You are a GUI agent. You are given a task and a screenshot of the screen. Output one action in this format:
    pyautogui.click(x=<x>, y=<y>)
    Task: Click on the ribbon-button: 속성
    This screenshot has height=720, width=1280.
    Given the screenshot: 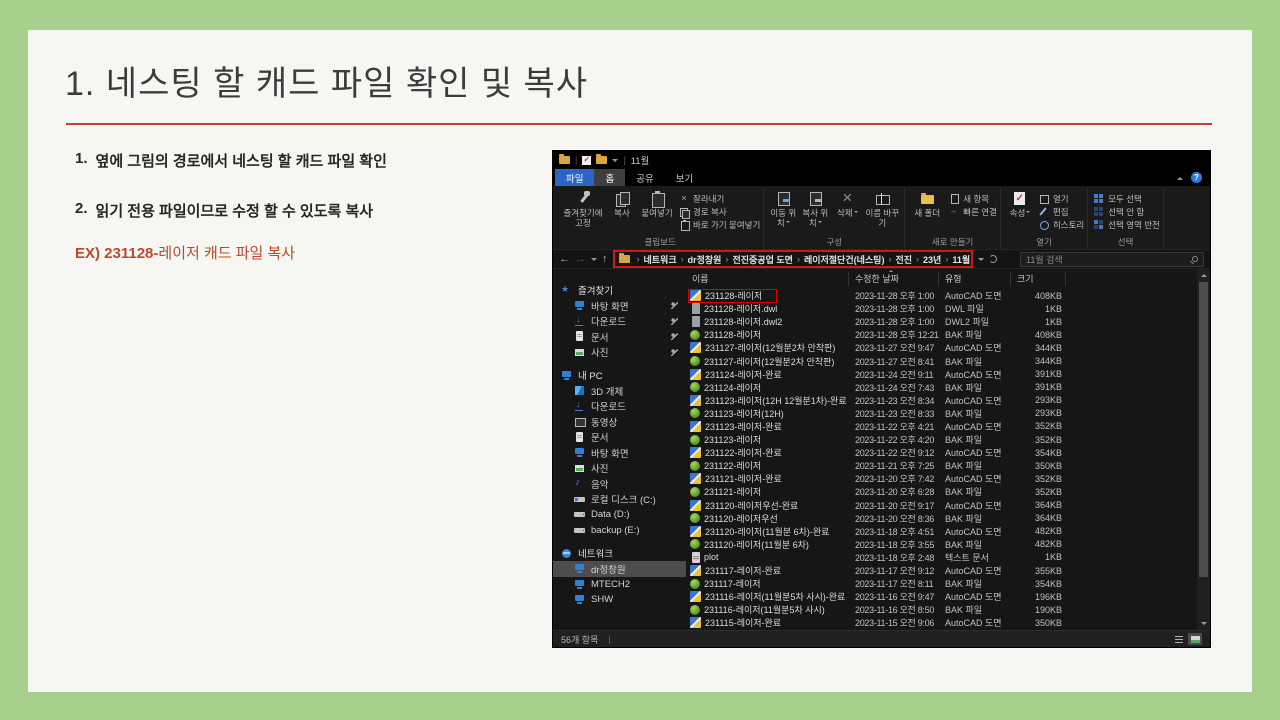 What is the action you would take?
    pyautogui.click(x=1020, y=204)
    